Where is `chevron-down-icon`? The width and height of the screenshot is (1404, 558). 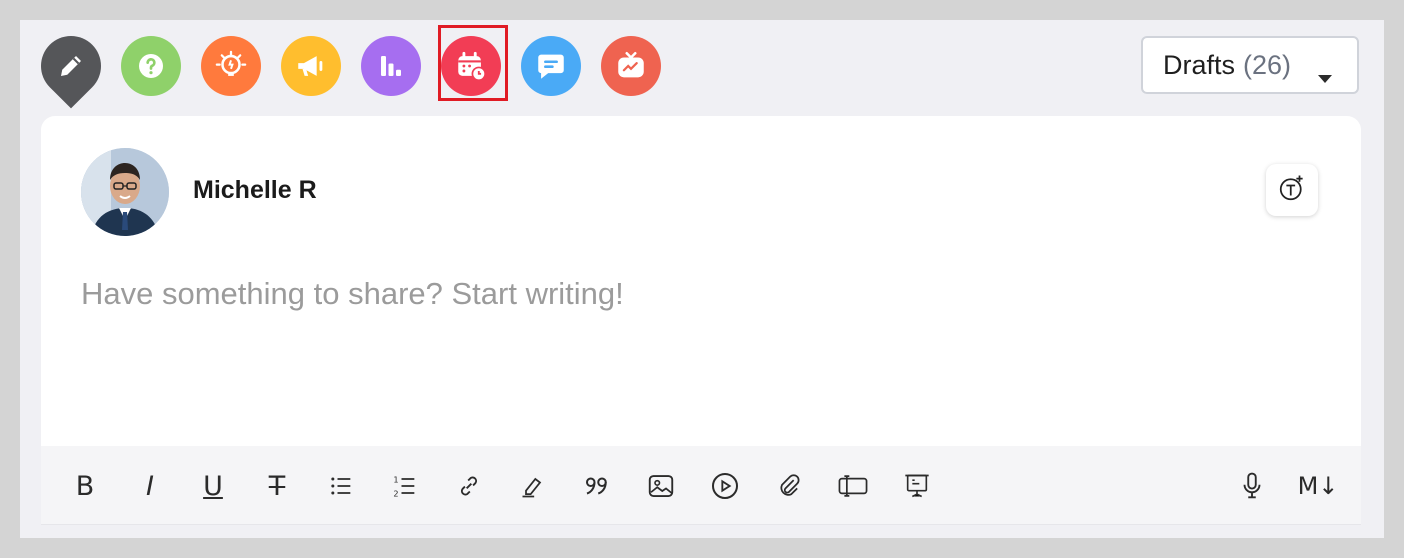
chevron-down-icon is located at coordinates (1325, 75).